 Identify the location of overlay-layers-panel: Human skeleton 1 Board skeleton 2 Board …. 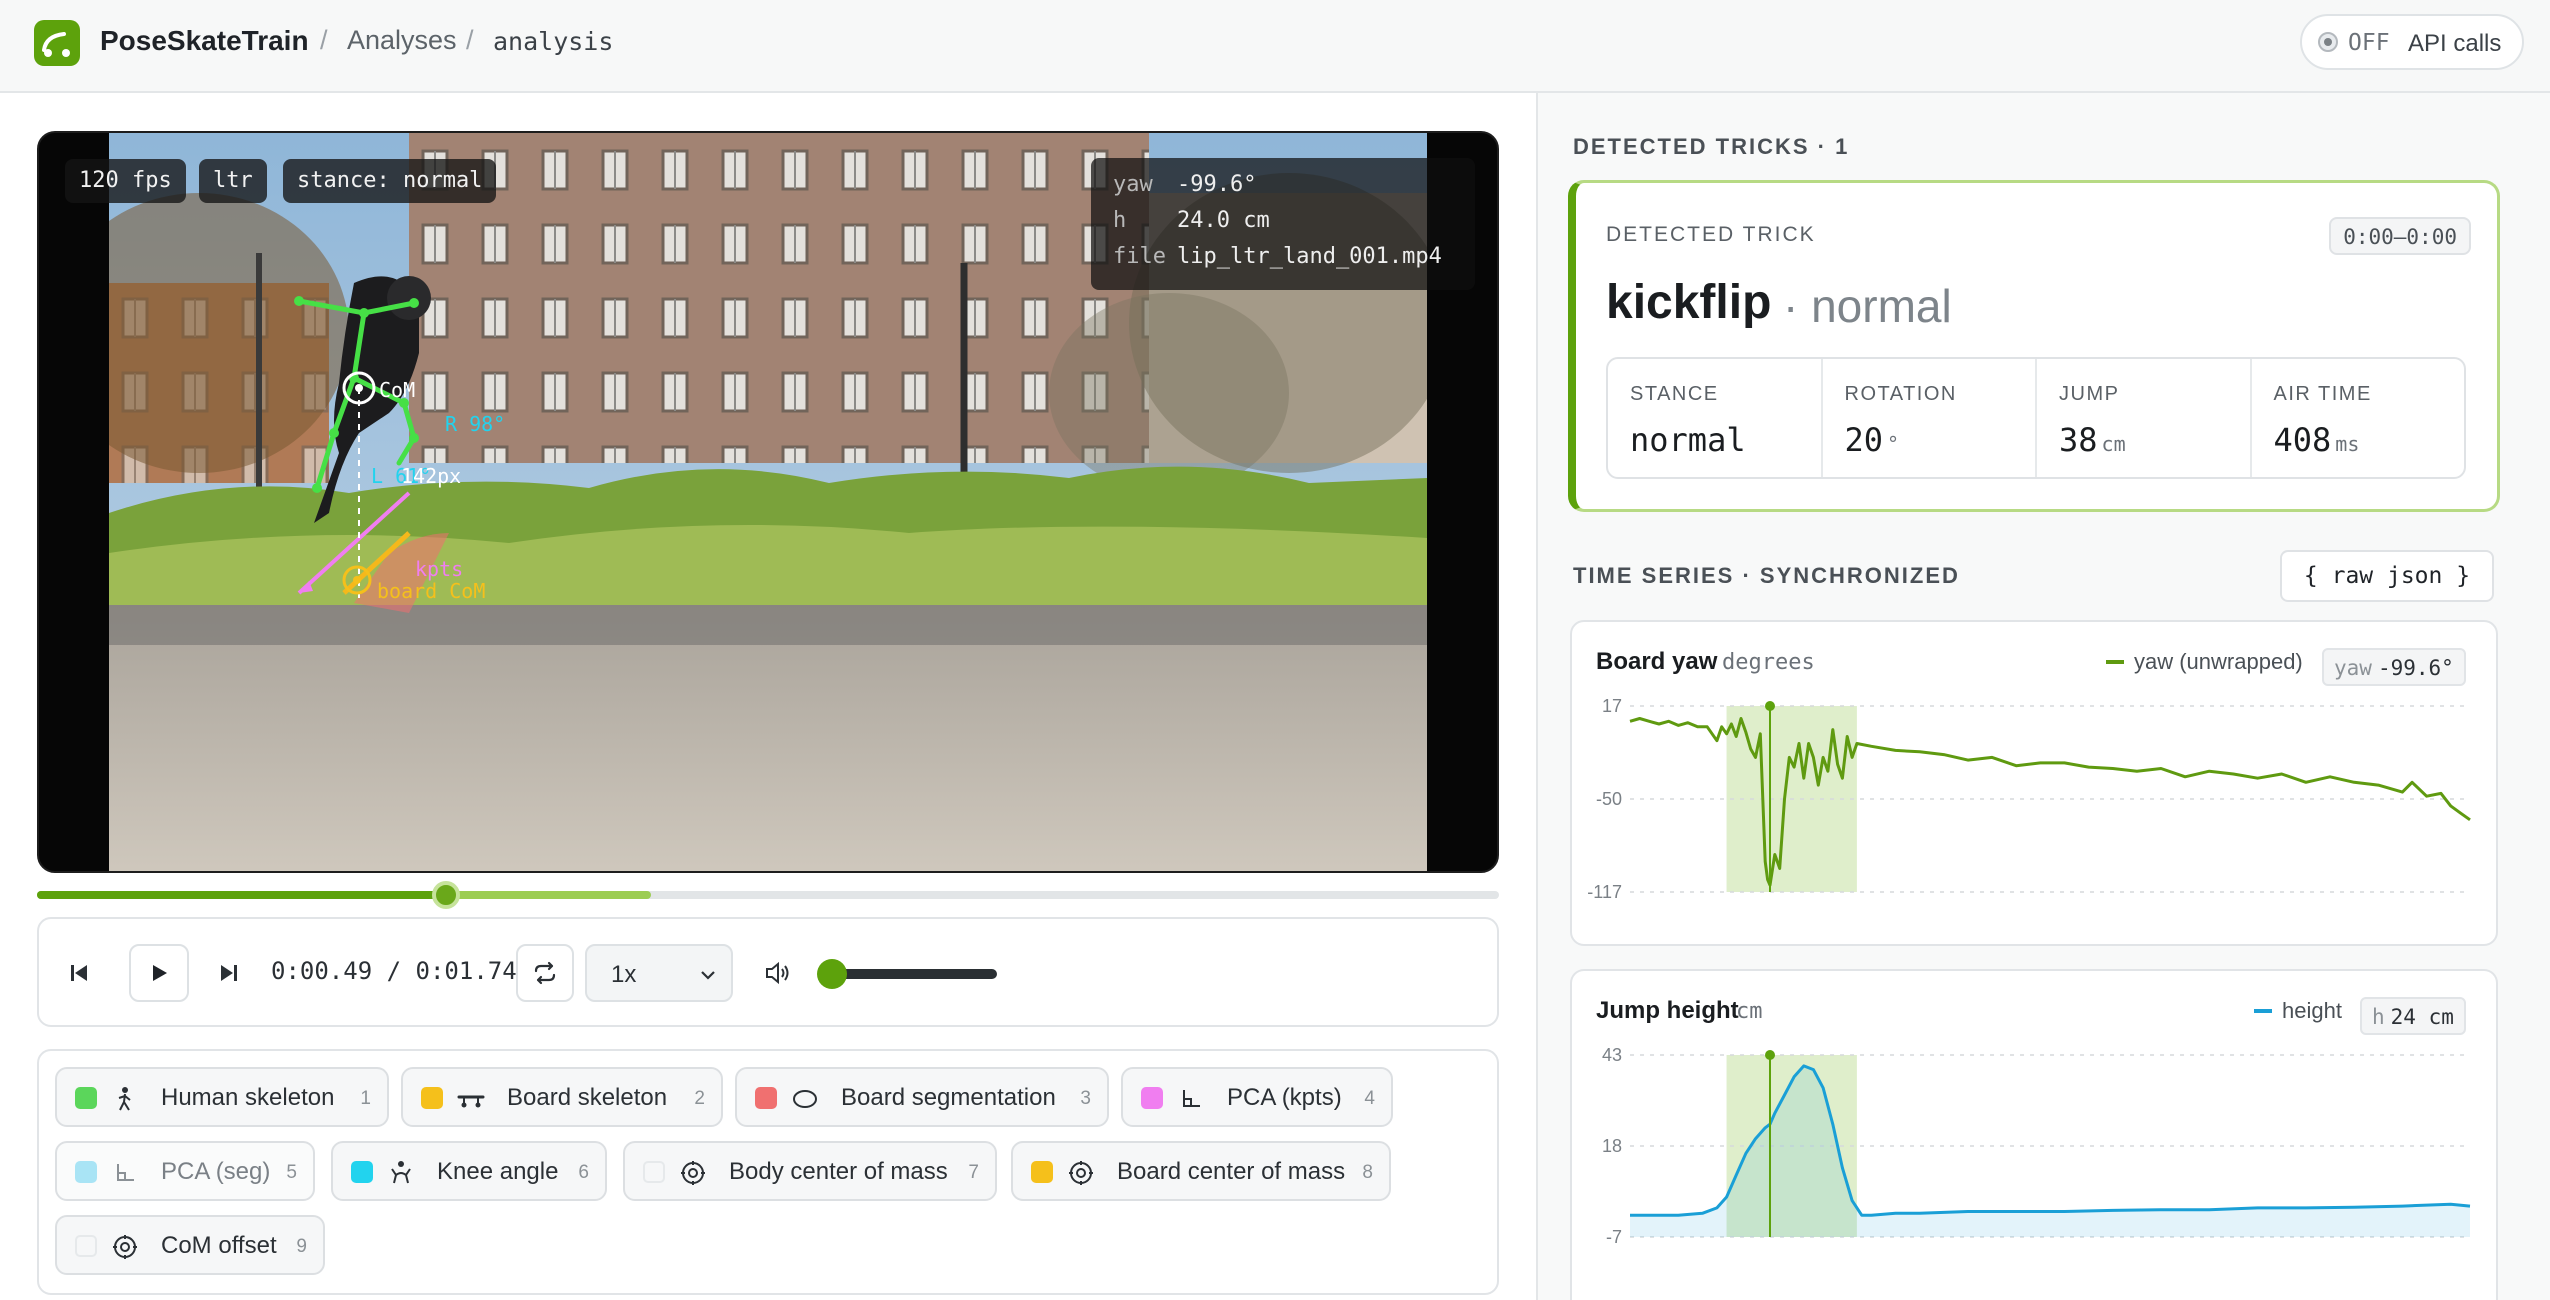
(768, 1172).